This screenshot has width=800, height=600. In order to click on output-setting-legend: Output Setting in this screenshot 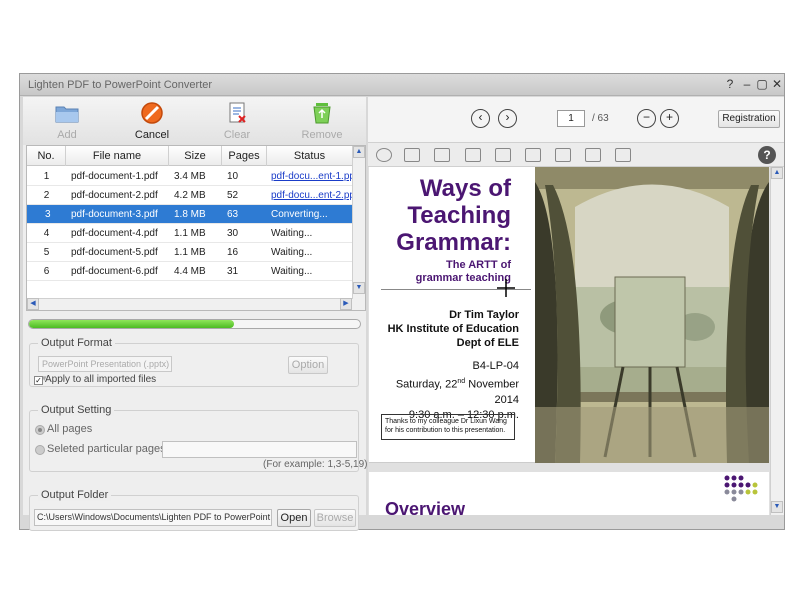, I will do `click(76, 410)`.